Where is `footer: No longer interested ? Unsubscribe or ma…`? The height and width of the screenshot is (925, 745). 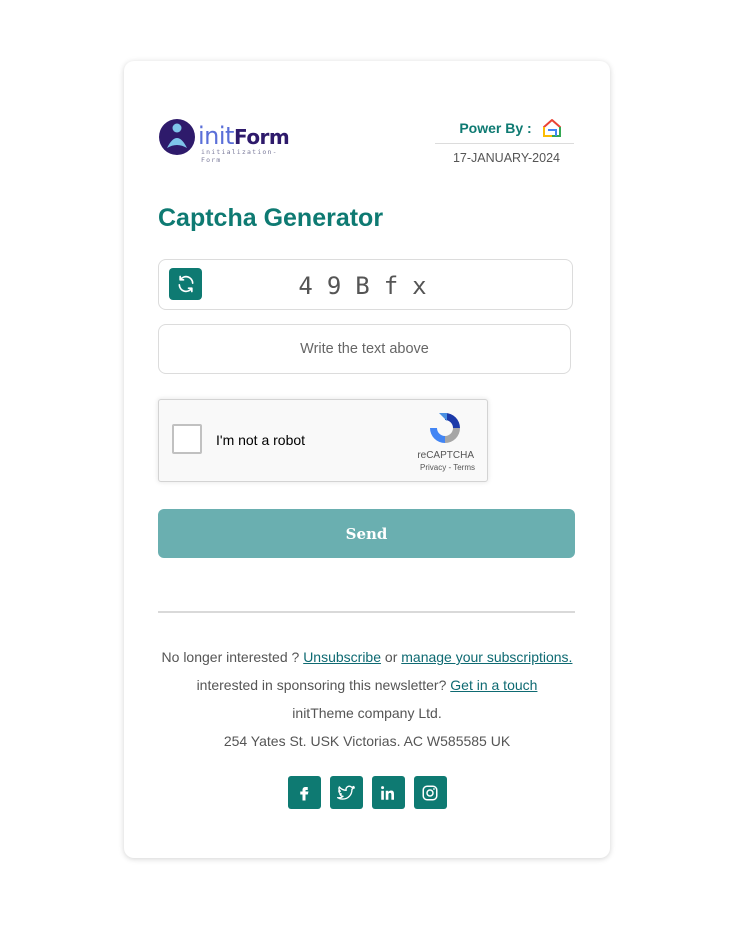 footer: No longer interested ? Unsubscribe or ma… is located at coordinates (367, 703).